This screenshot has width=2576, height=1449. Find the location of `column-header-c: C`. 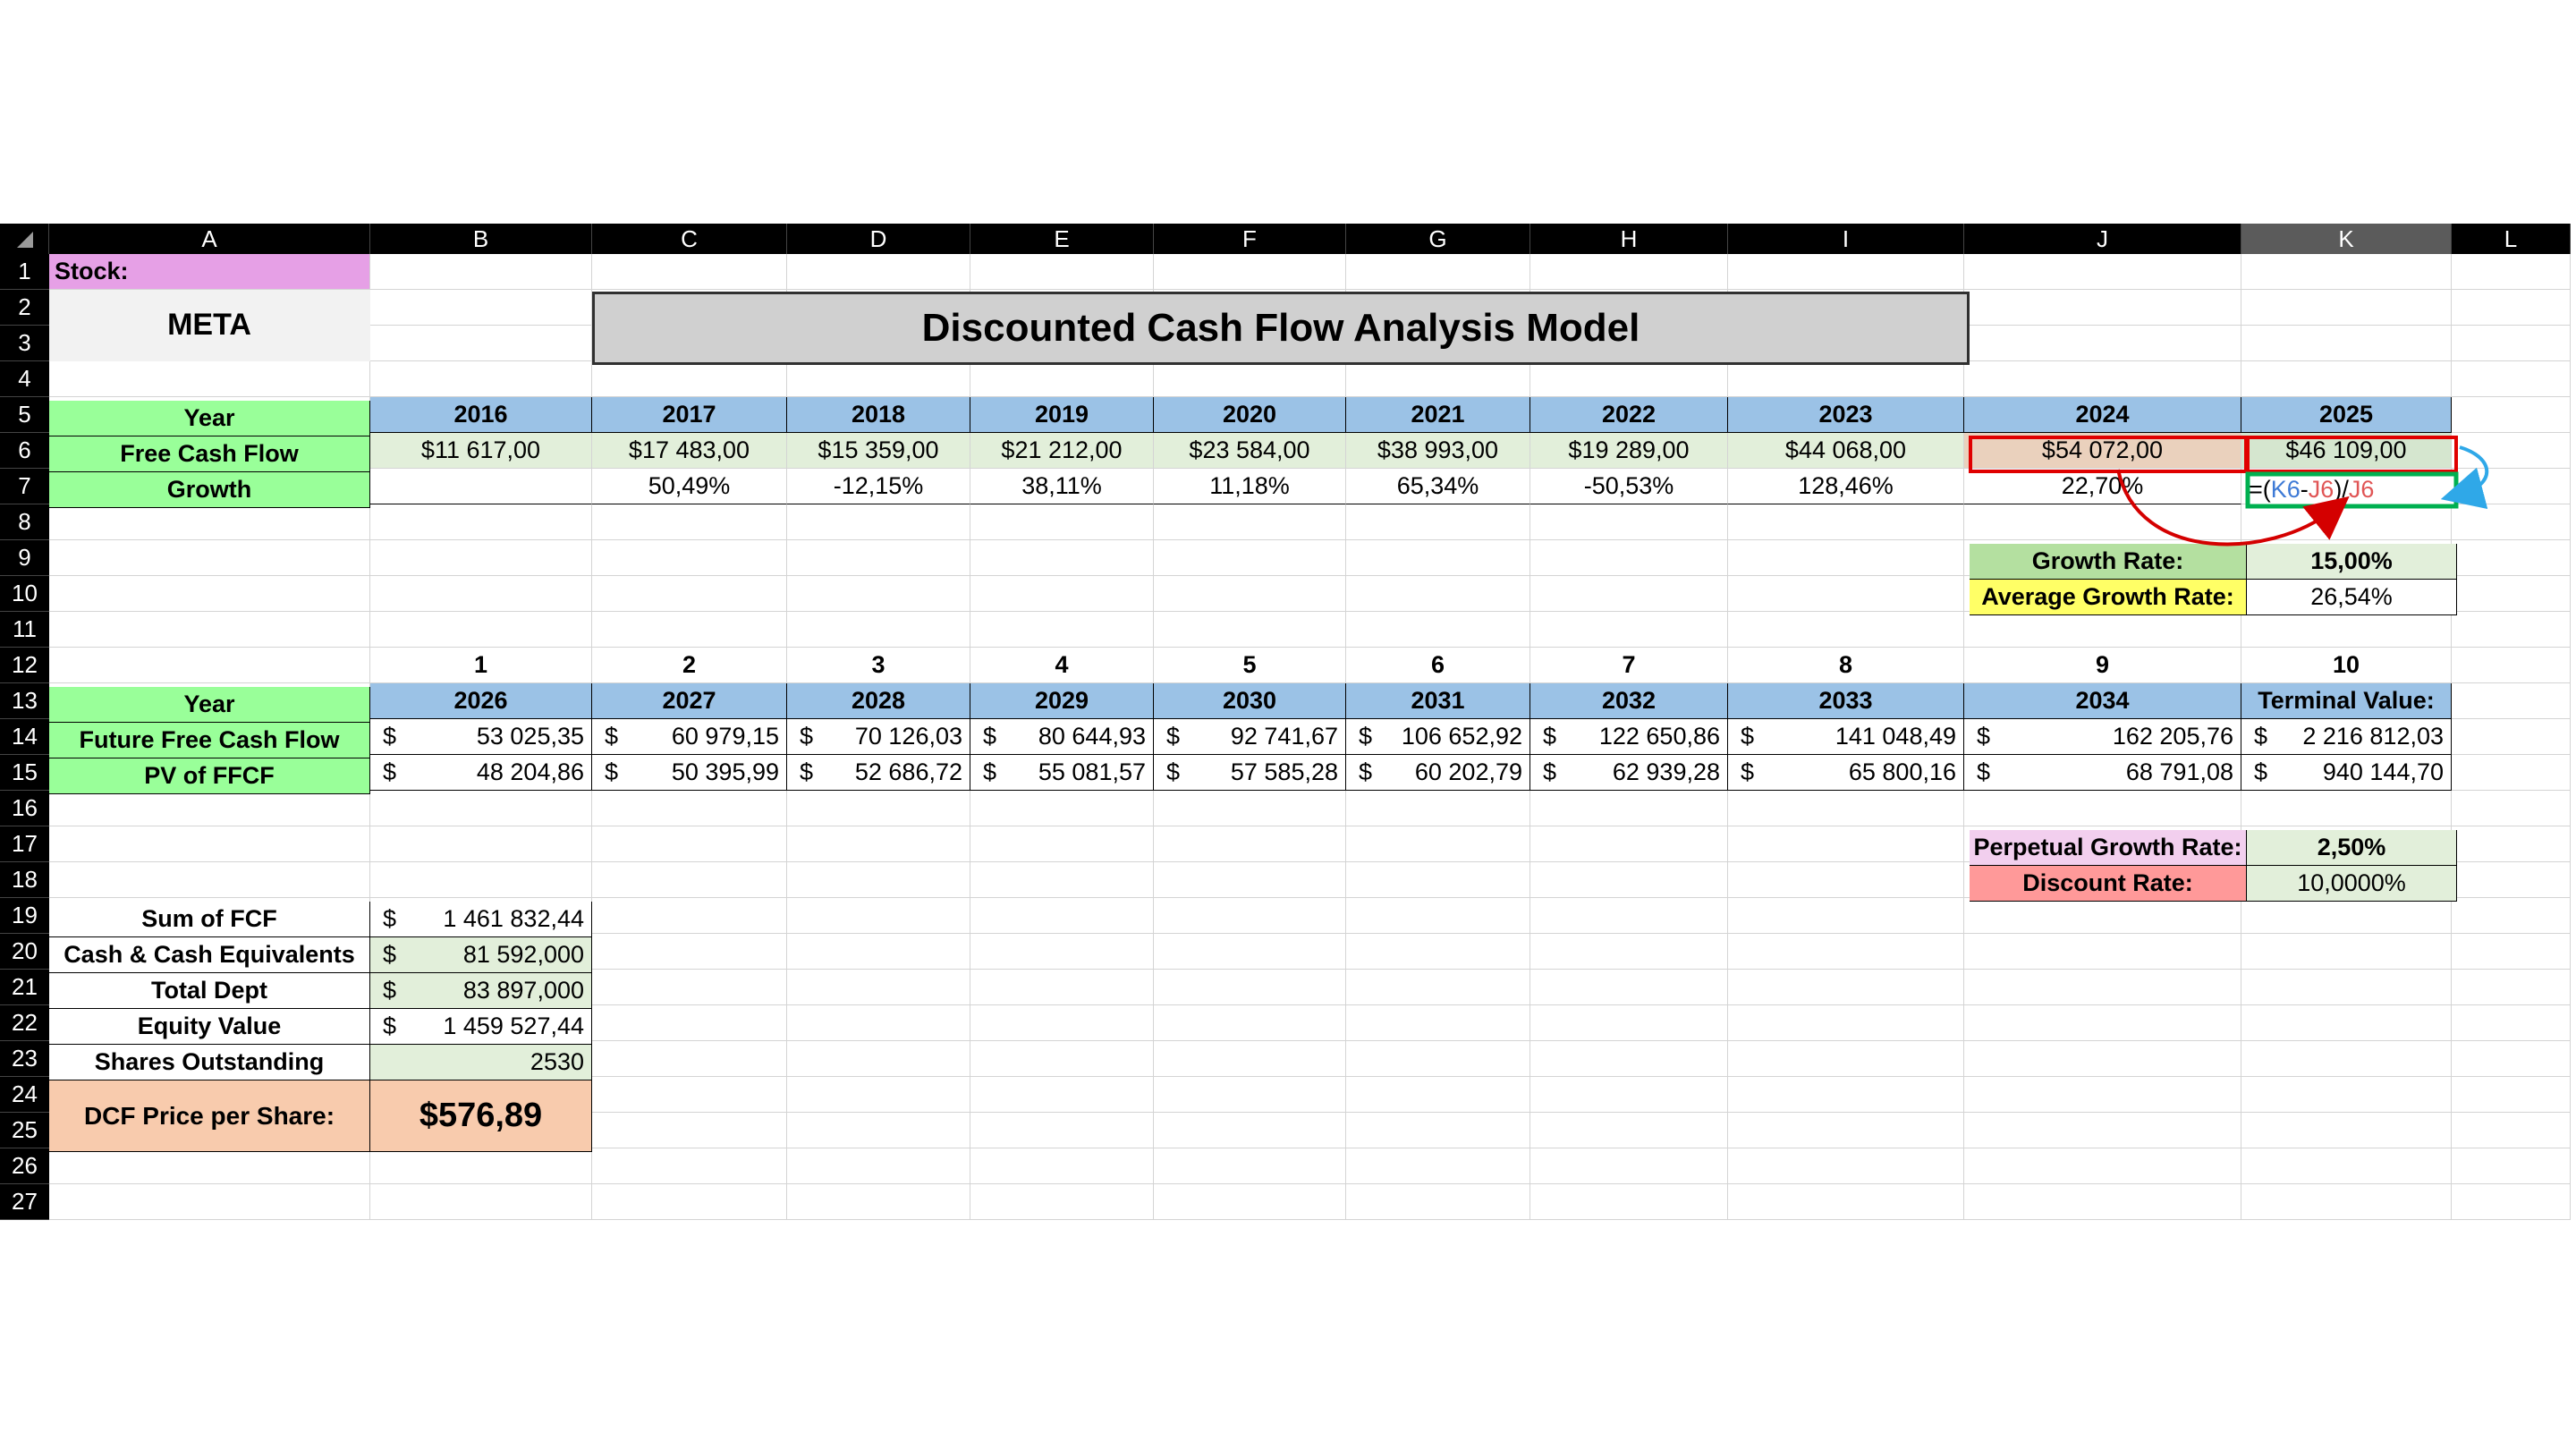

column-header-c: C is located at coordinates (689, 239).